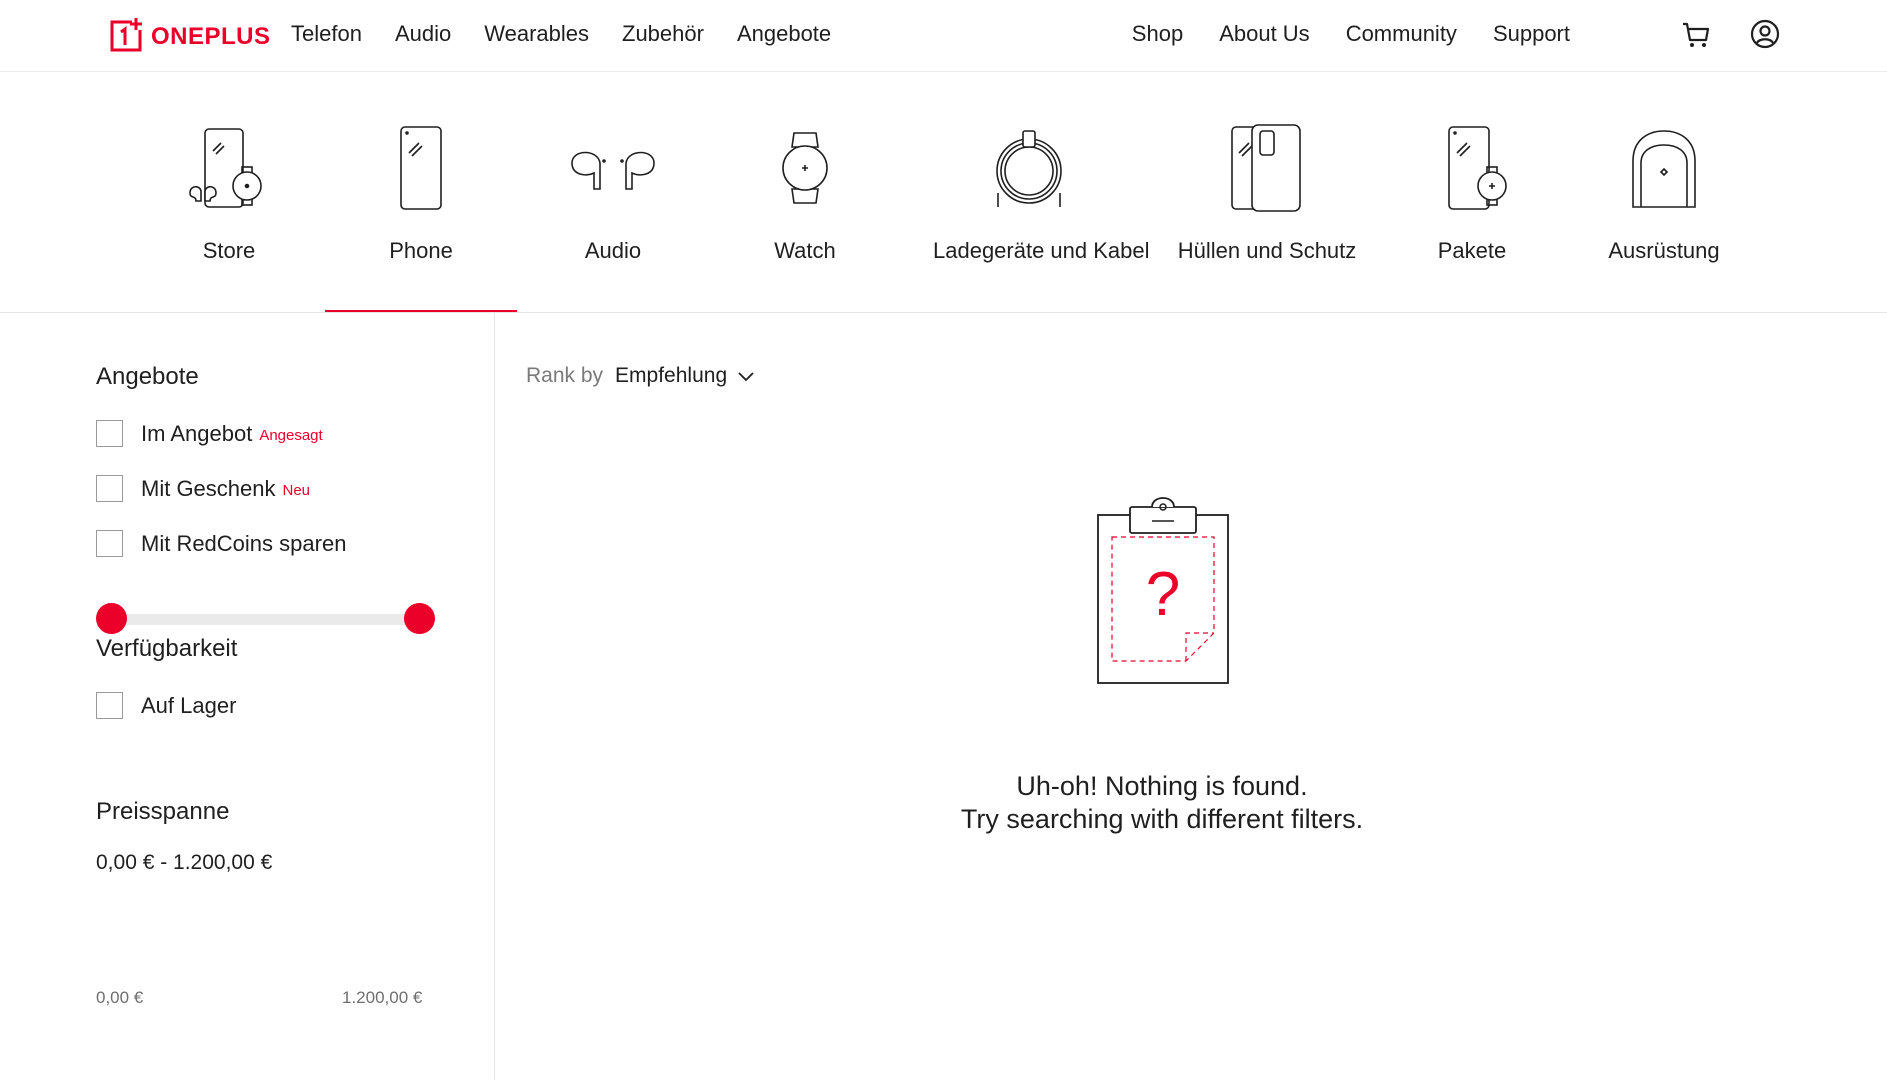  I want to click on filter-mit-geschenk: Mit Geschenk Neu, so click(203, 488).